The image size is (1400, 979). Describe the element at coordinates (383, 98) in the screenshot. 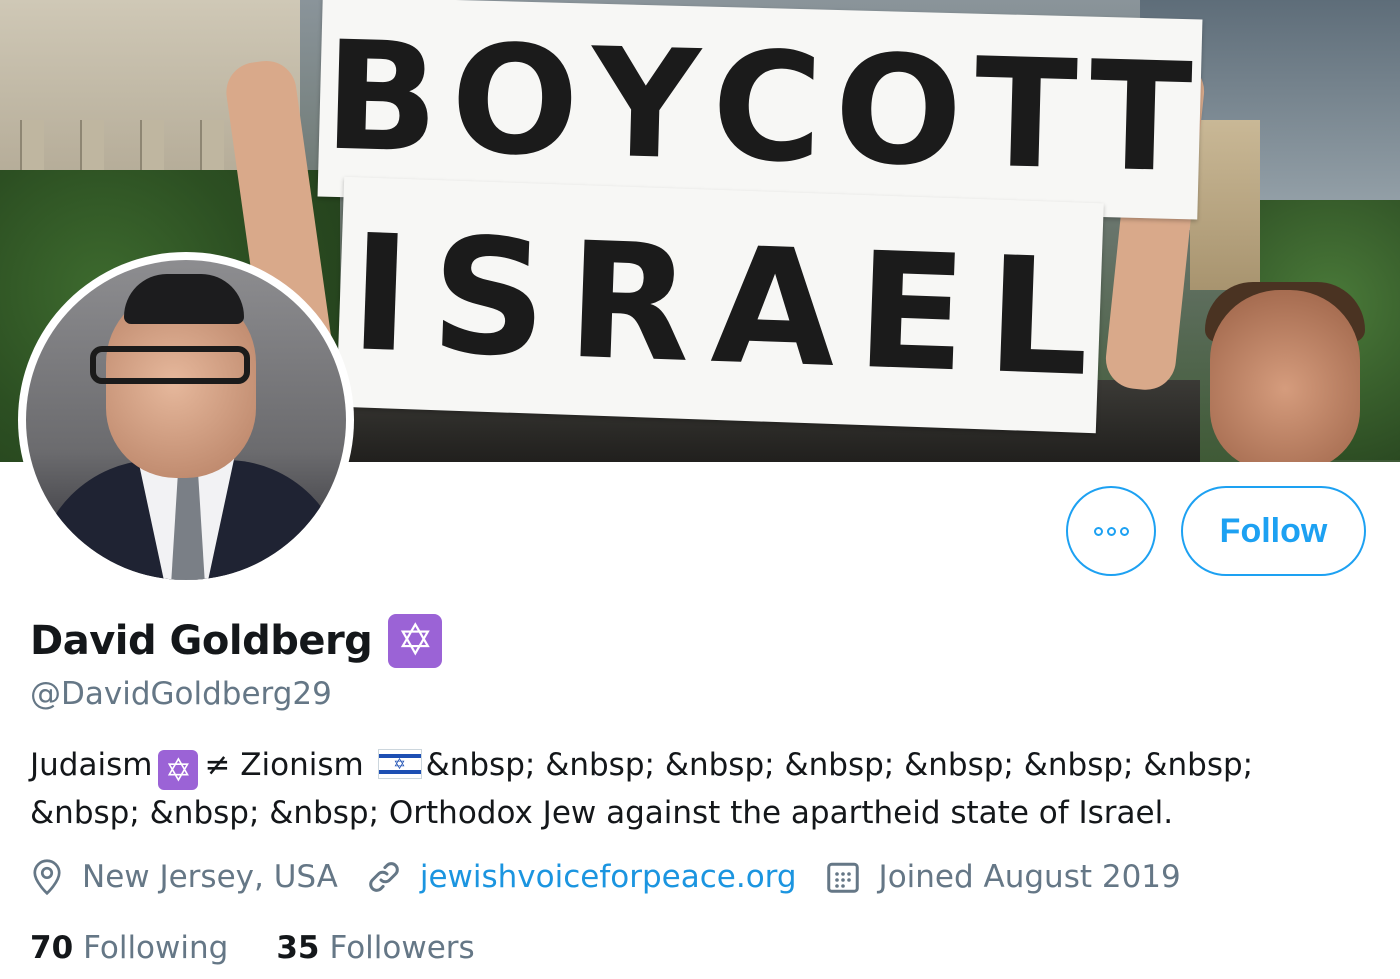

I see `sign-letter: B` at that location.